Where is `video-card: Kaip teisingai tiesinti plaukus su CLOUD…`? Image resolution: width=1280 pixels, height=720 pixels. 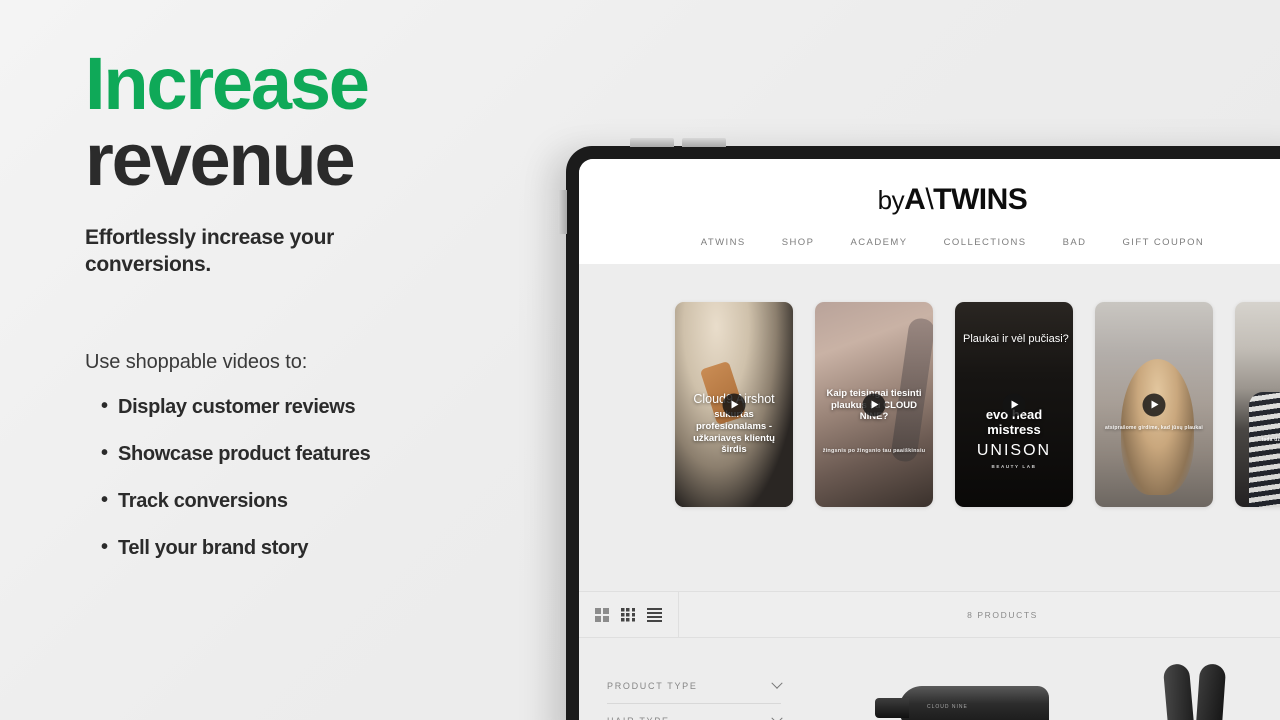 video-card: Kaip teisingai tiesinti plaukus su CLOUD… is located at coordinates (874, 404).